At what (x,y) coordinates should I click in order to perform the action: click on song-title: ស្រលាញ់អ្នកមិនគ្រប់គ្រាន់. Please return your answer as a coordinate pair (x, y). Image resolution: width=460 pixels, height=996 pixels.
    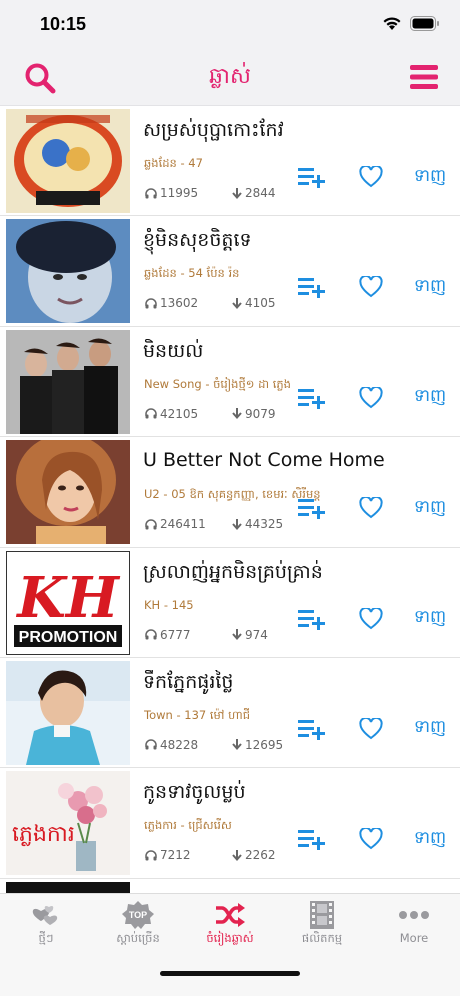
    Looking at the image, I should click on (233, 571).